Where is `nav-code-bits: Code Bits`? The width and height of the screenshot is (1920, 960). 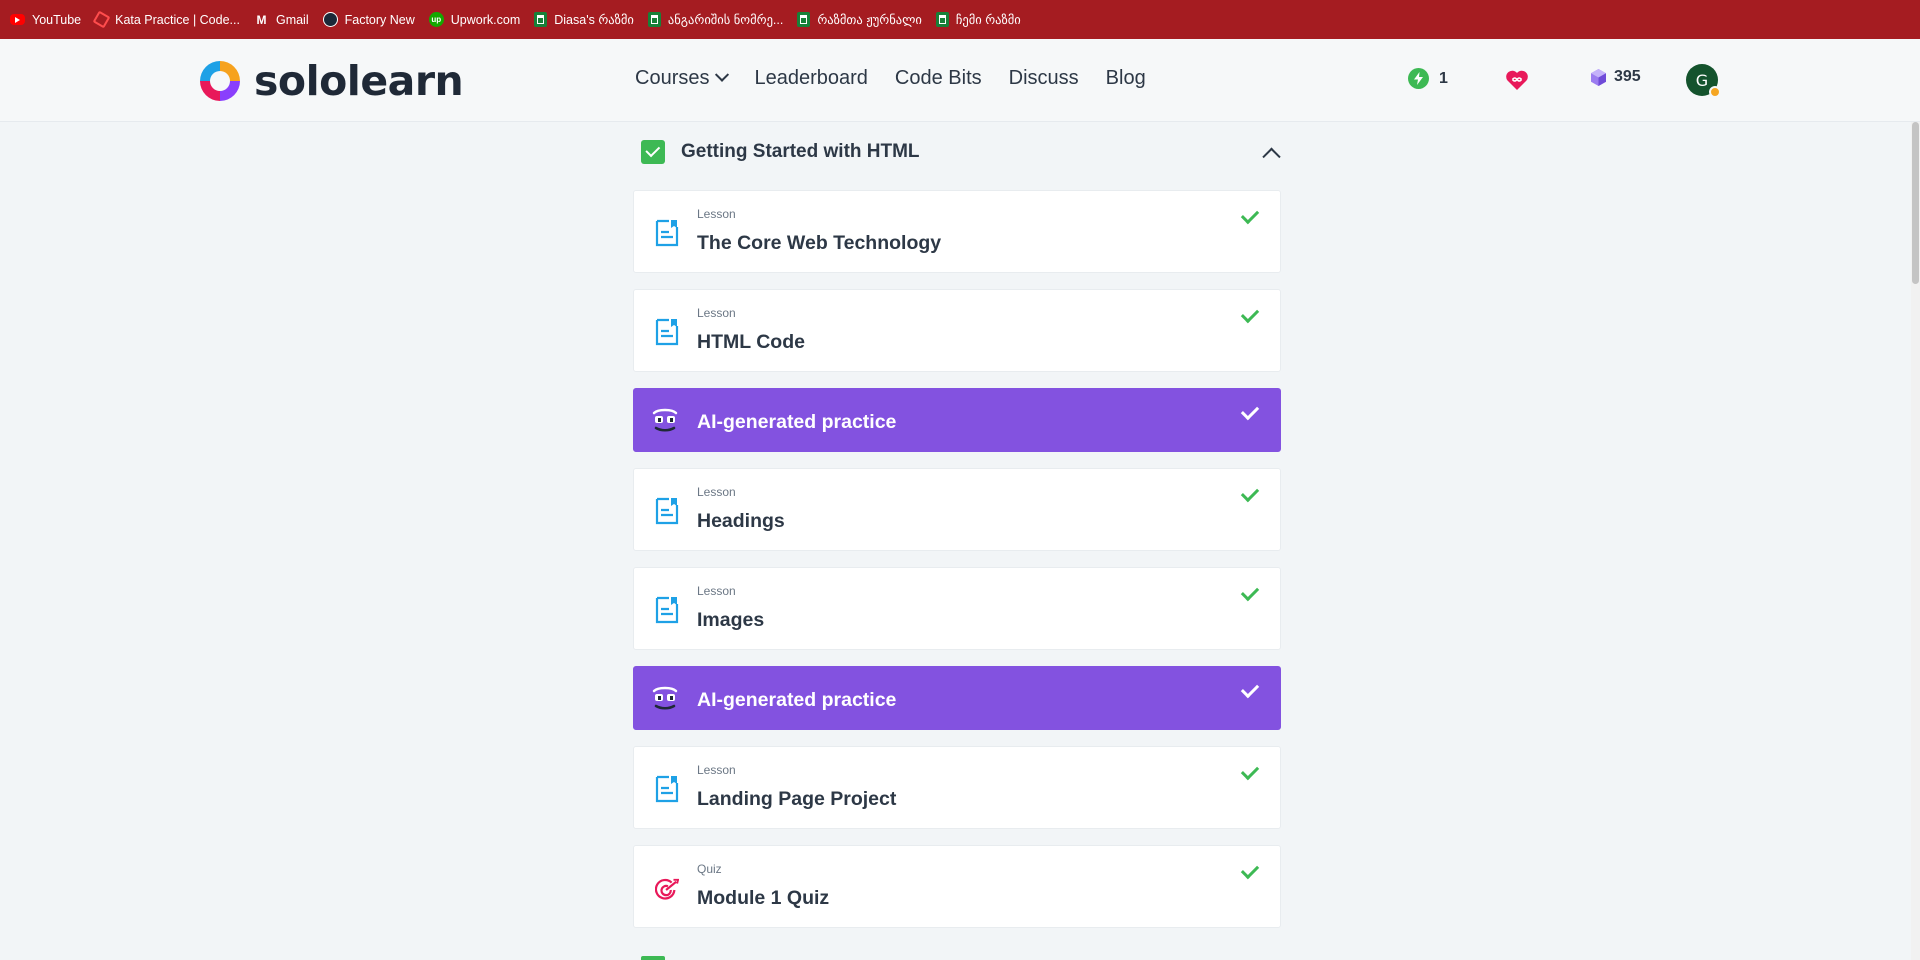 nav-code-bits: Code Bits is located at coordinates (938, 78).